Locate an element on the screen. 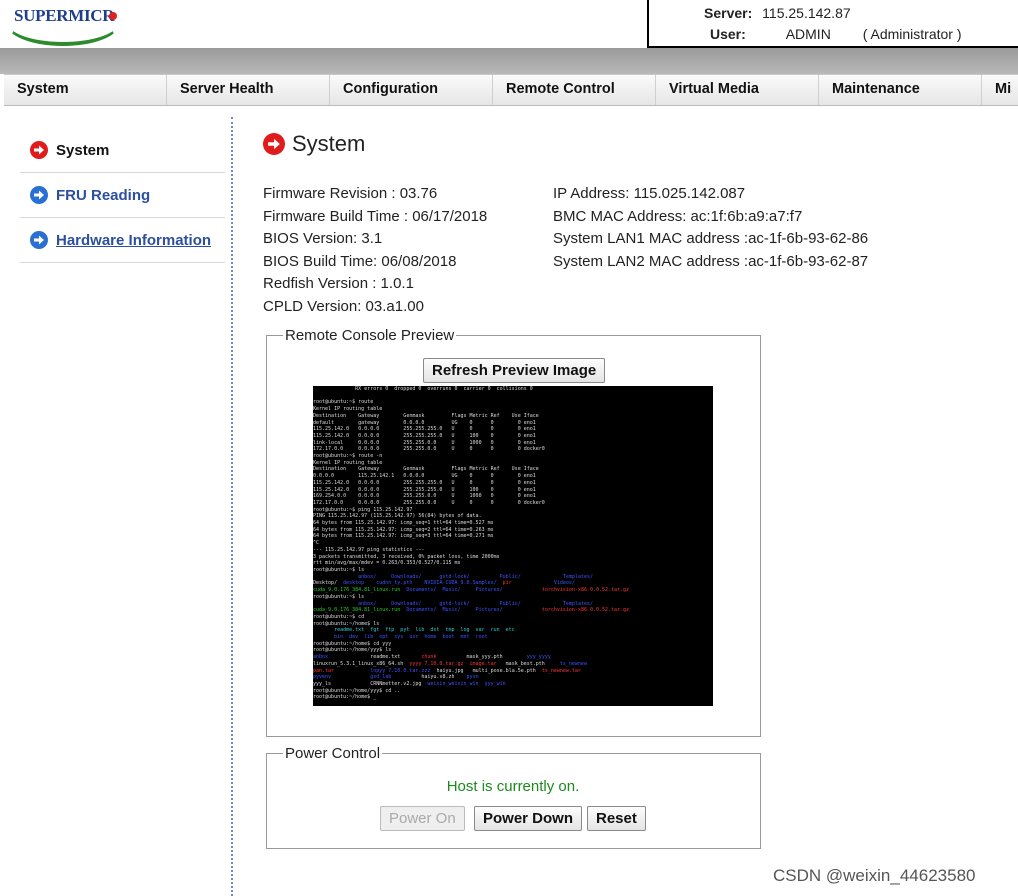 The image size is (1018, 896). sidebar: System FRU Reading Hardware Information is located at coordinates (122, 195).